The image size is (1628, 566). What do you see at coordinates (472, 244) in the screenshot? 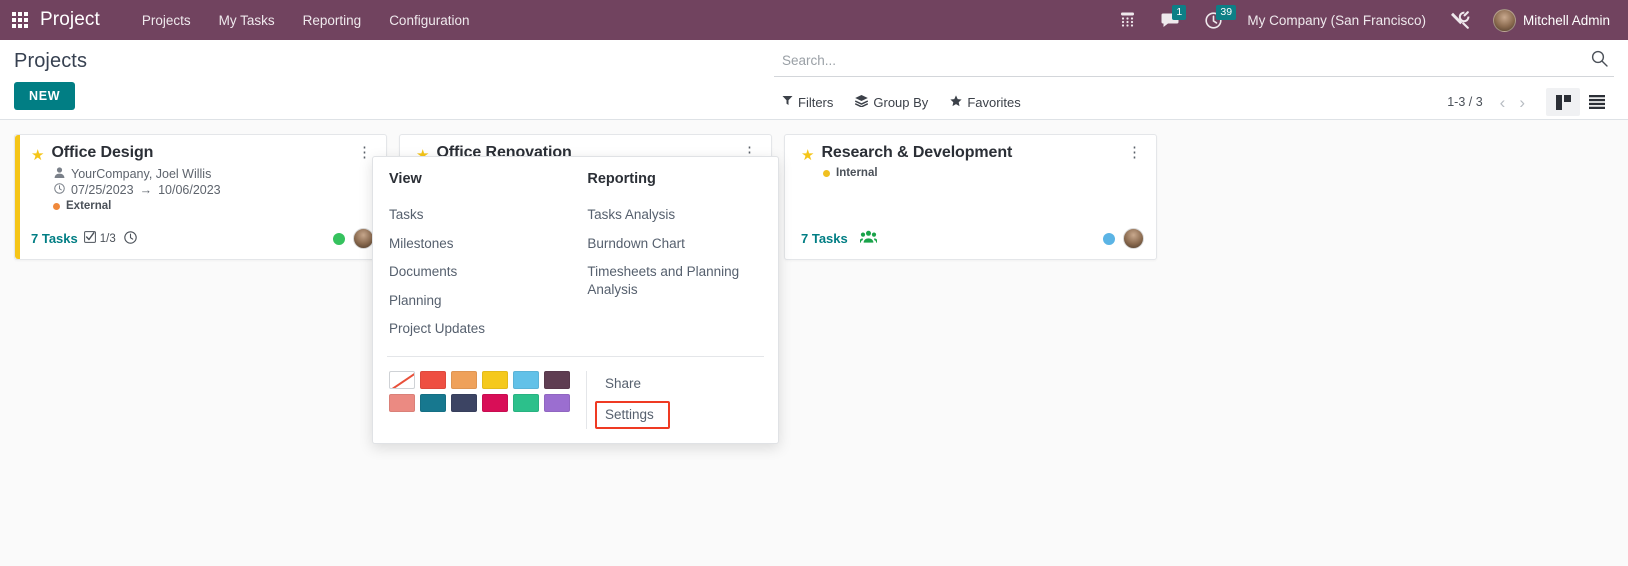
I see `menu-item-milestones: Milestones` at bounding box center [472, 244].